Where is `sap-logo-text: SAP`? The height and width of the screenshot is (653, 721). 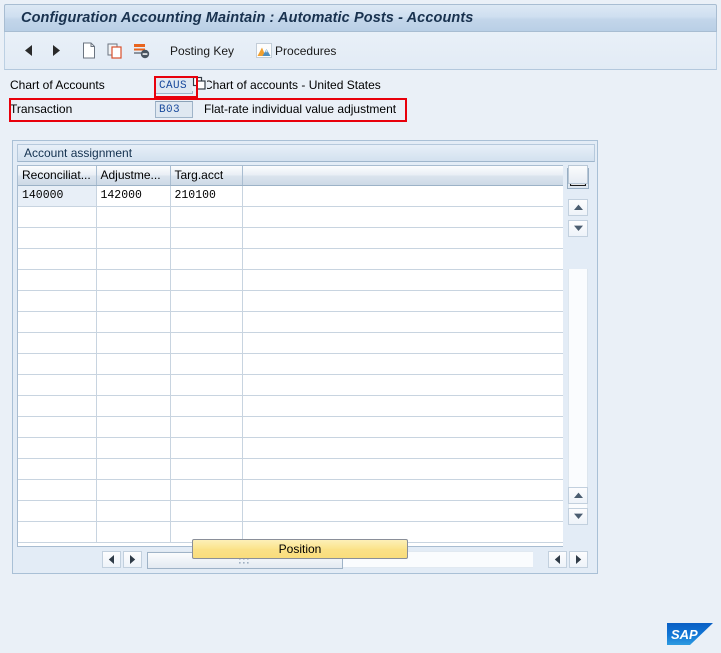 sap-logo-text: SAP is located at coordinates (684, 634).